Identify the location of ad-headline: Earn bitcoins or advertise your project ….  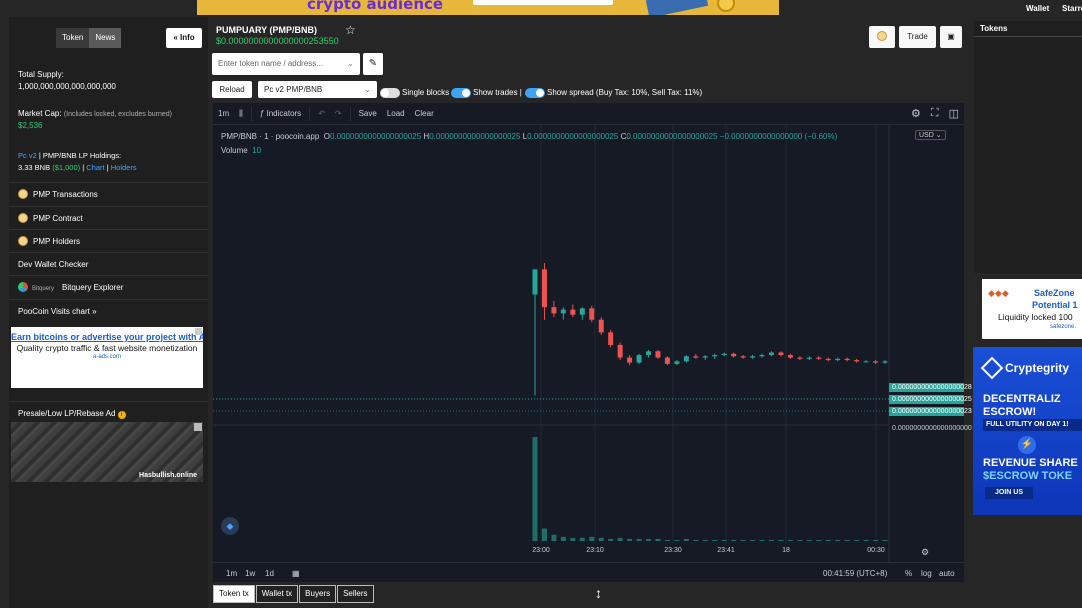
(107, 337).